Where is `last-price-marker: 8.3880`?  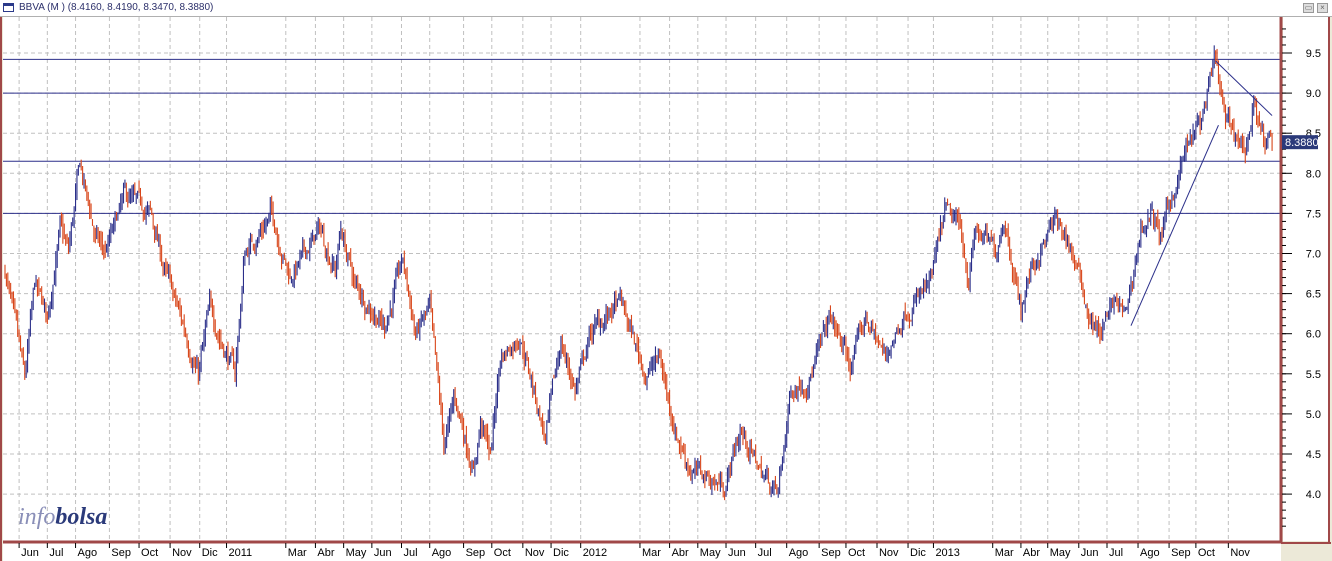
last-price-marker: 8.3880 is located at coordinates (1300, 142).